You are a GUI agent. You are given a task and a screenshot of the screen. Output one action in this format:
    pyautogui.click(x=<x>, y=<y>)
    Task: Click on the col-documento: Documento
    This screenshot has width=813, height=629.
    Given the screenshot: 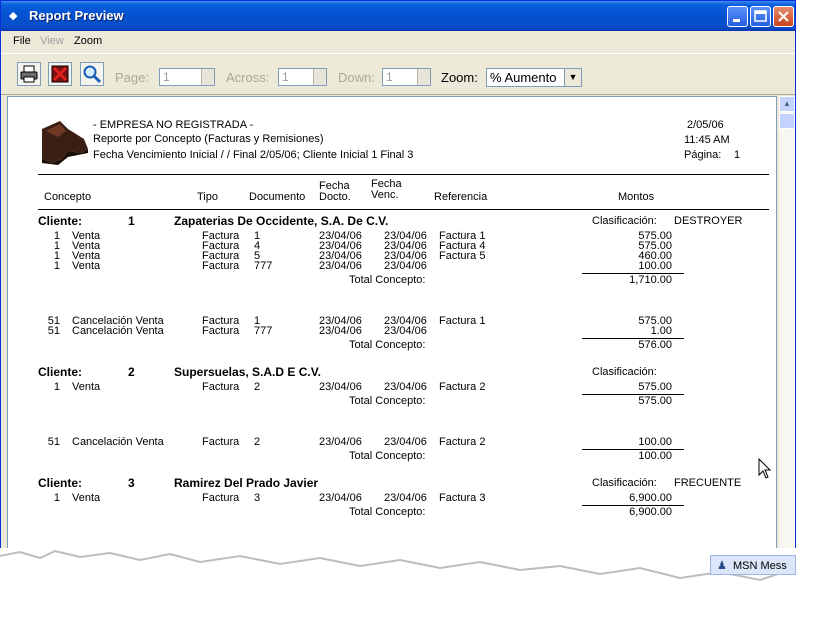 What is the action you would take?
    pyautogui.click(x=277, y=197)
    